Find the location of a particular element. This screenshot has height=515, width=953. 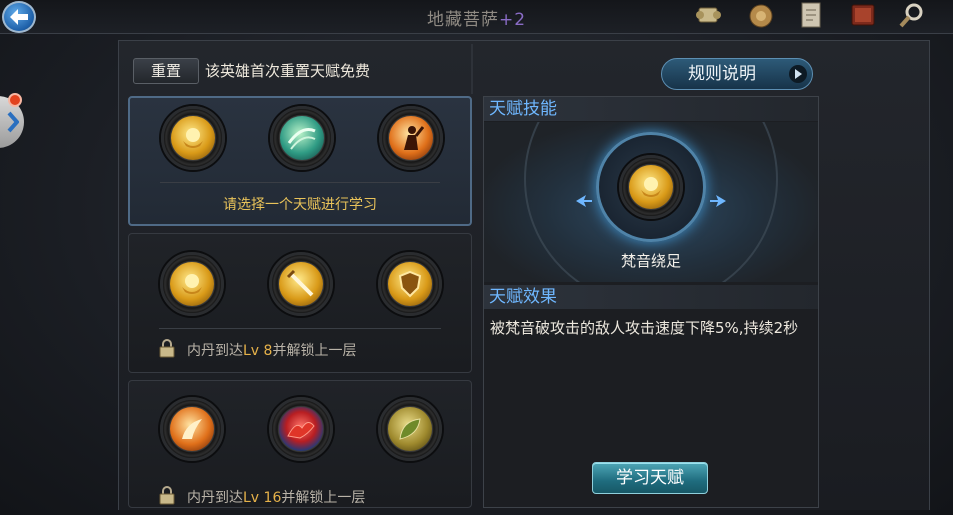

scroll-icon is located at coordinates (709, 15).